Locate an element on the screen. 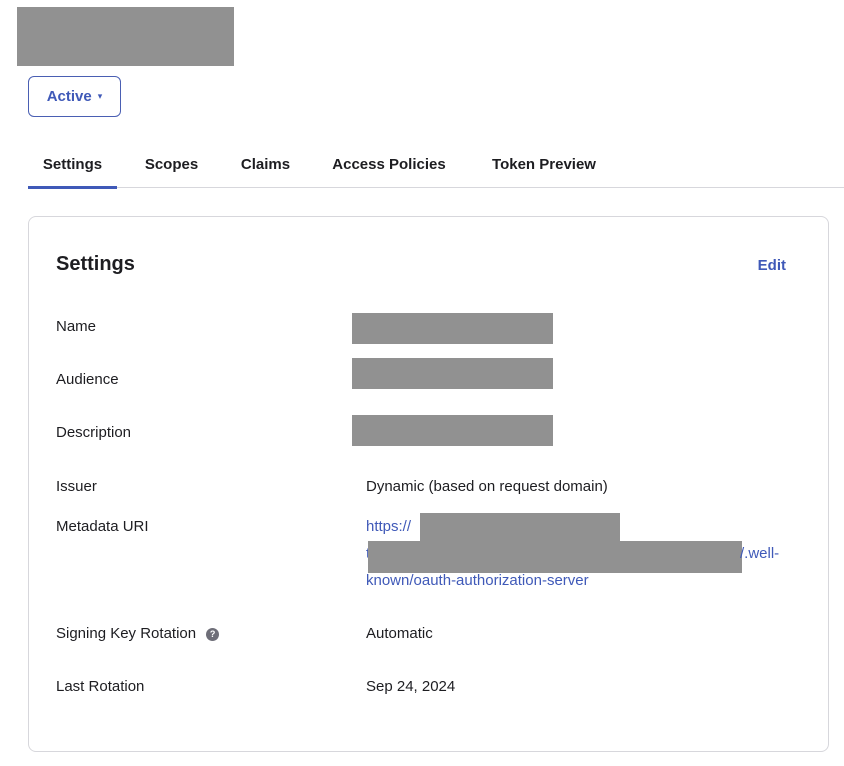 The height and width of the screenshot is (766, 844). redacted-metadata-uri-part1 is located at coordinates (520, 527).